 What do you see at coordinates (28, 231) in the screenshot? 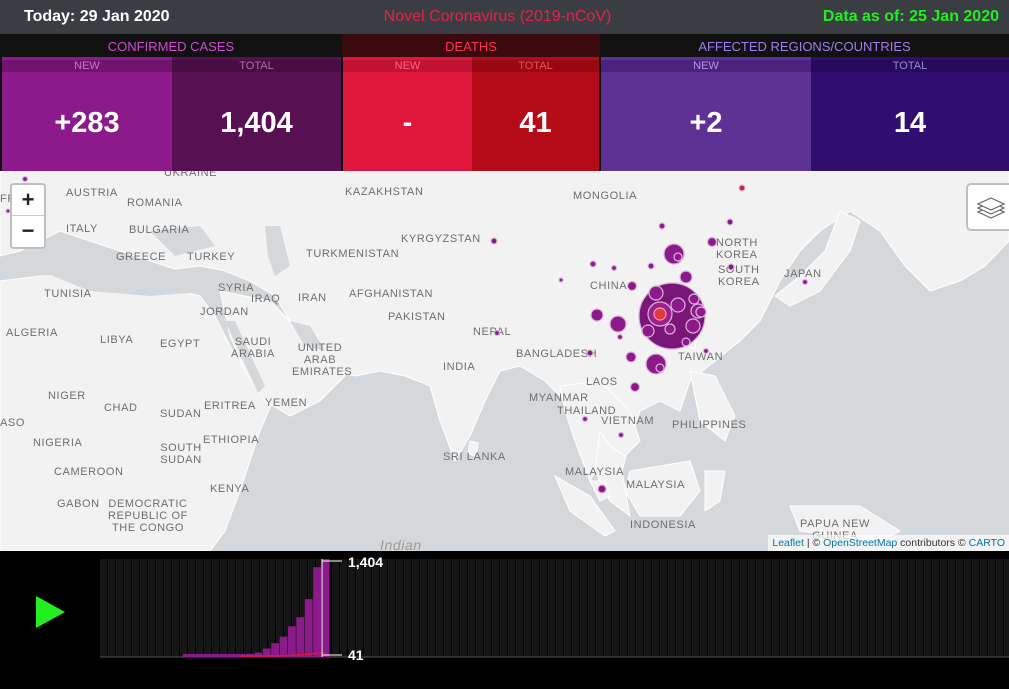
I see `zoom-out-button: −` at bounding box center [28, 231].